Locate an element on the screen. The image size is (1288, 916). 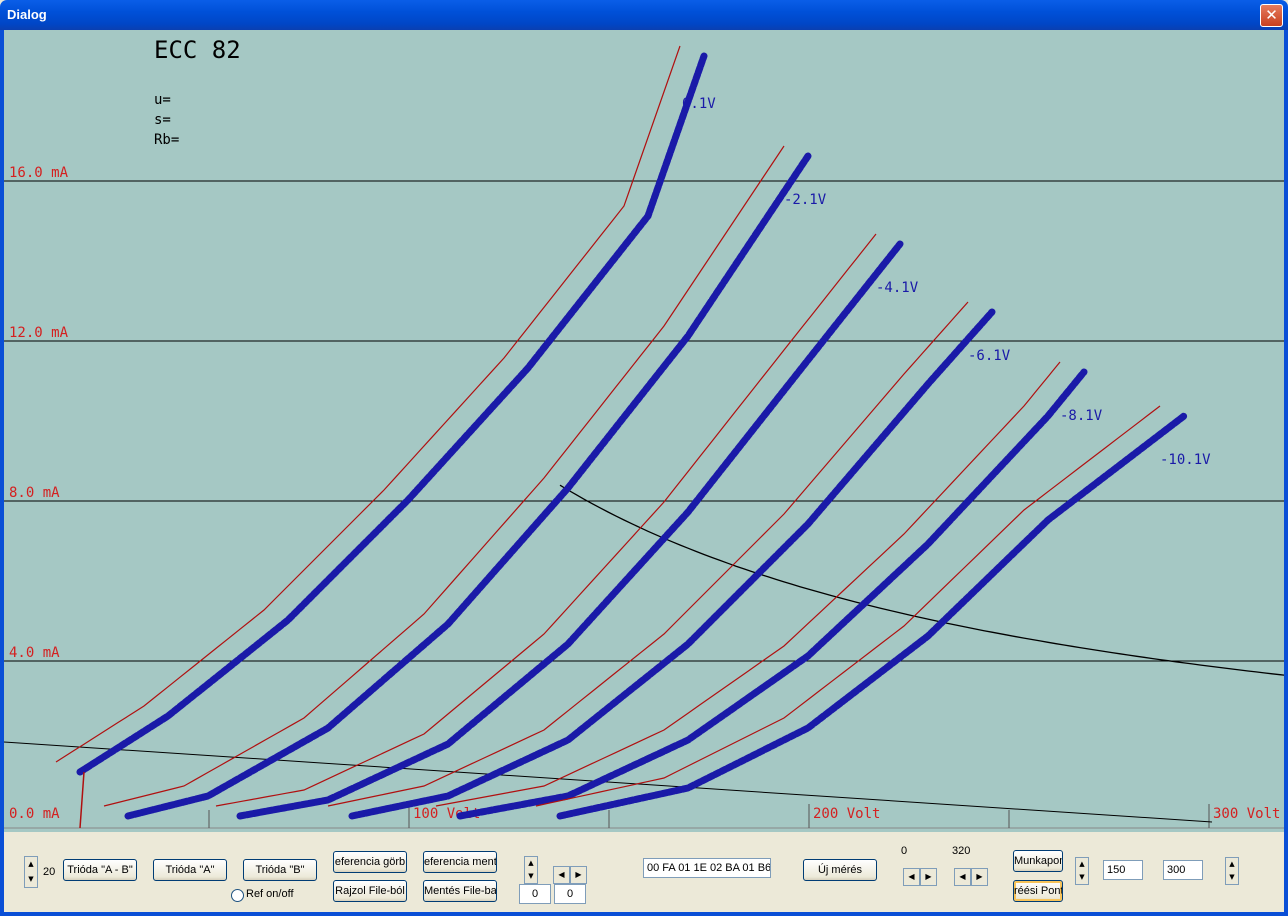
offset-spinner: ▲ ▼ is located at coordinates (531, 870).